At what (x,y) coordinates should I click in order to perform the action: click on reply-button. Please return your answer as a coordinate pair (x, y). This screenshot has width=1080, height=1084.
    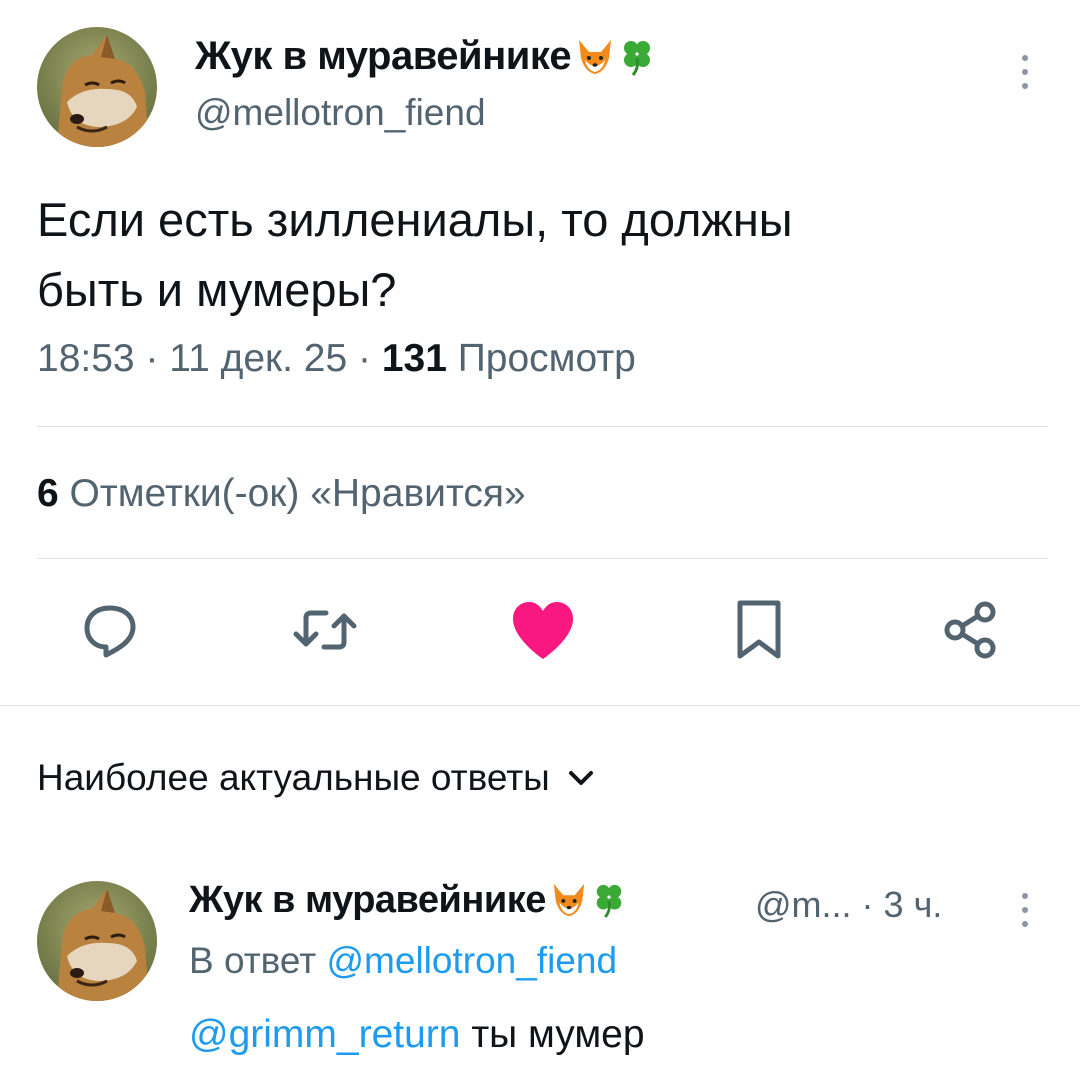
    Looking at the image, I should click on (110, 630).